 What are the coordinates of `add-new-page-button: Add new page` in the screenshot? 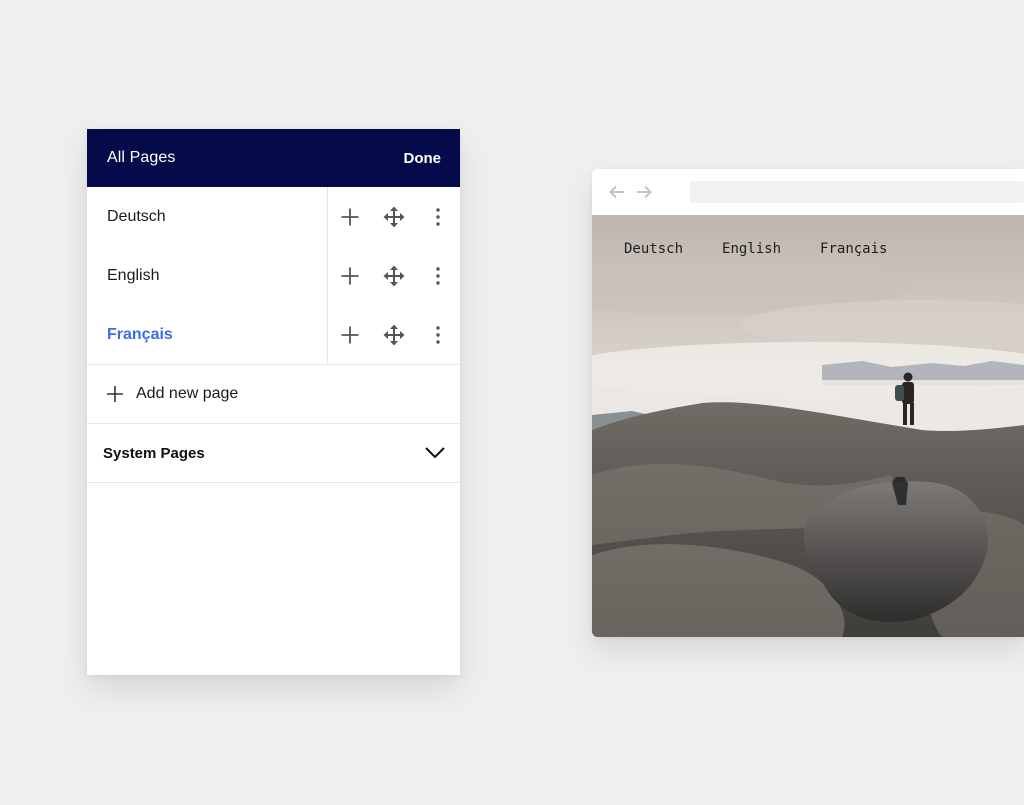 It's located at (273, 394).